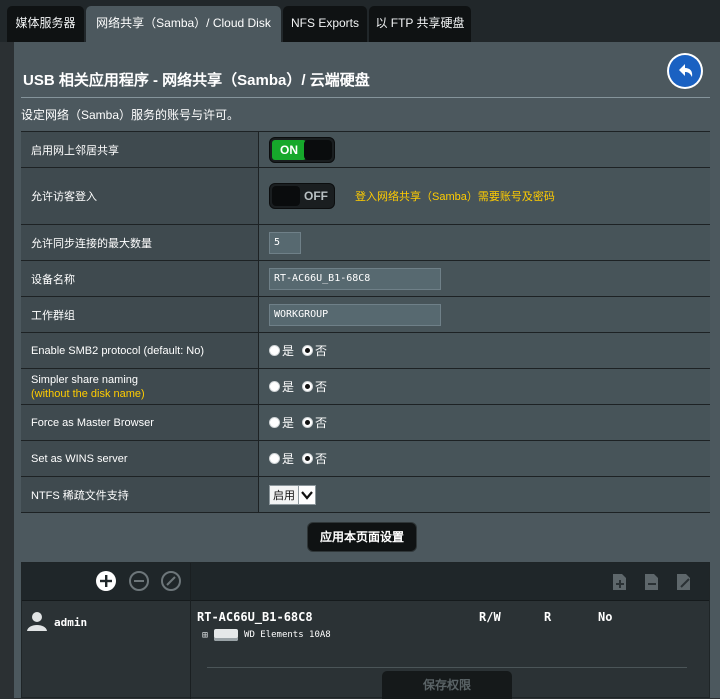 The image size is (720, 699). Describe the element at coordinates (365, 459) in the screenshot. I see `row-wins: Set as WINS server 是 否` at that location.